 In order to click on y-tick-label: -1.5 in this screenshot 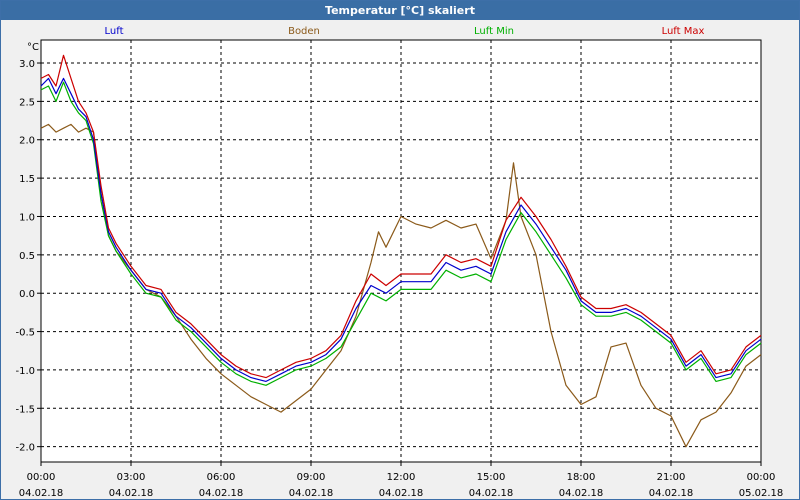, I will do `click(25, 409)`.